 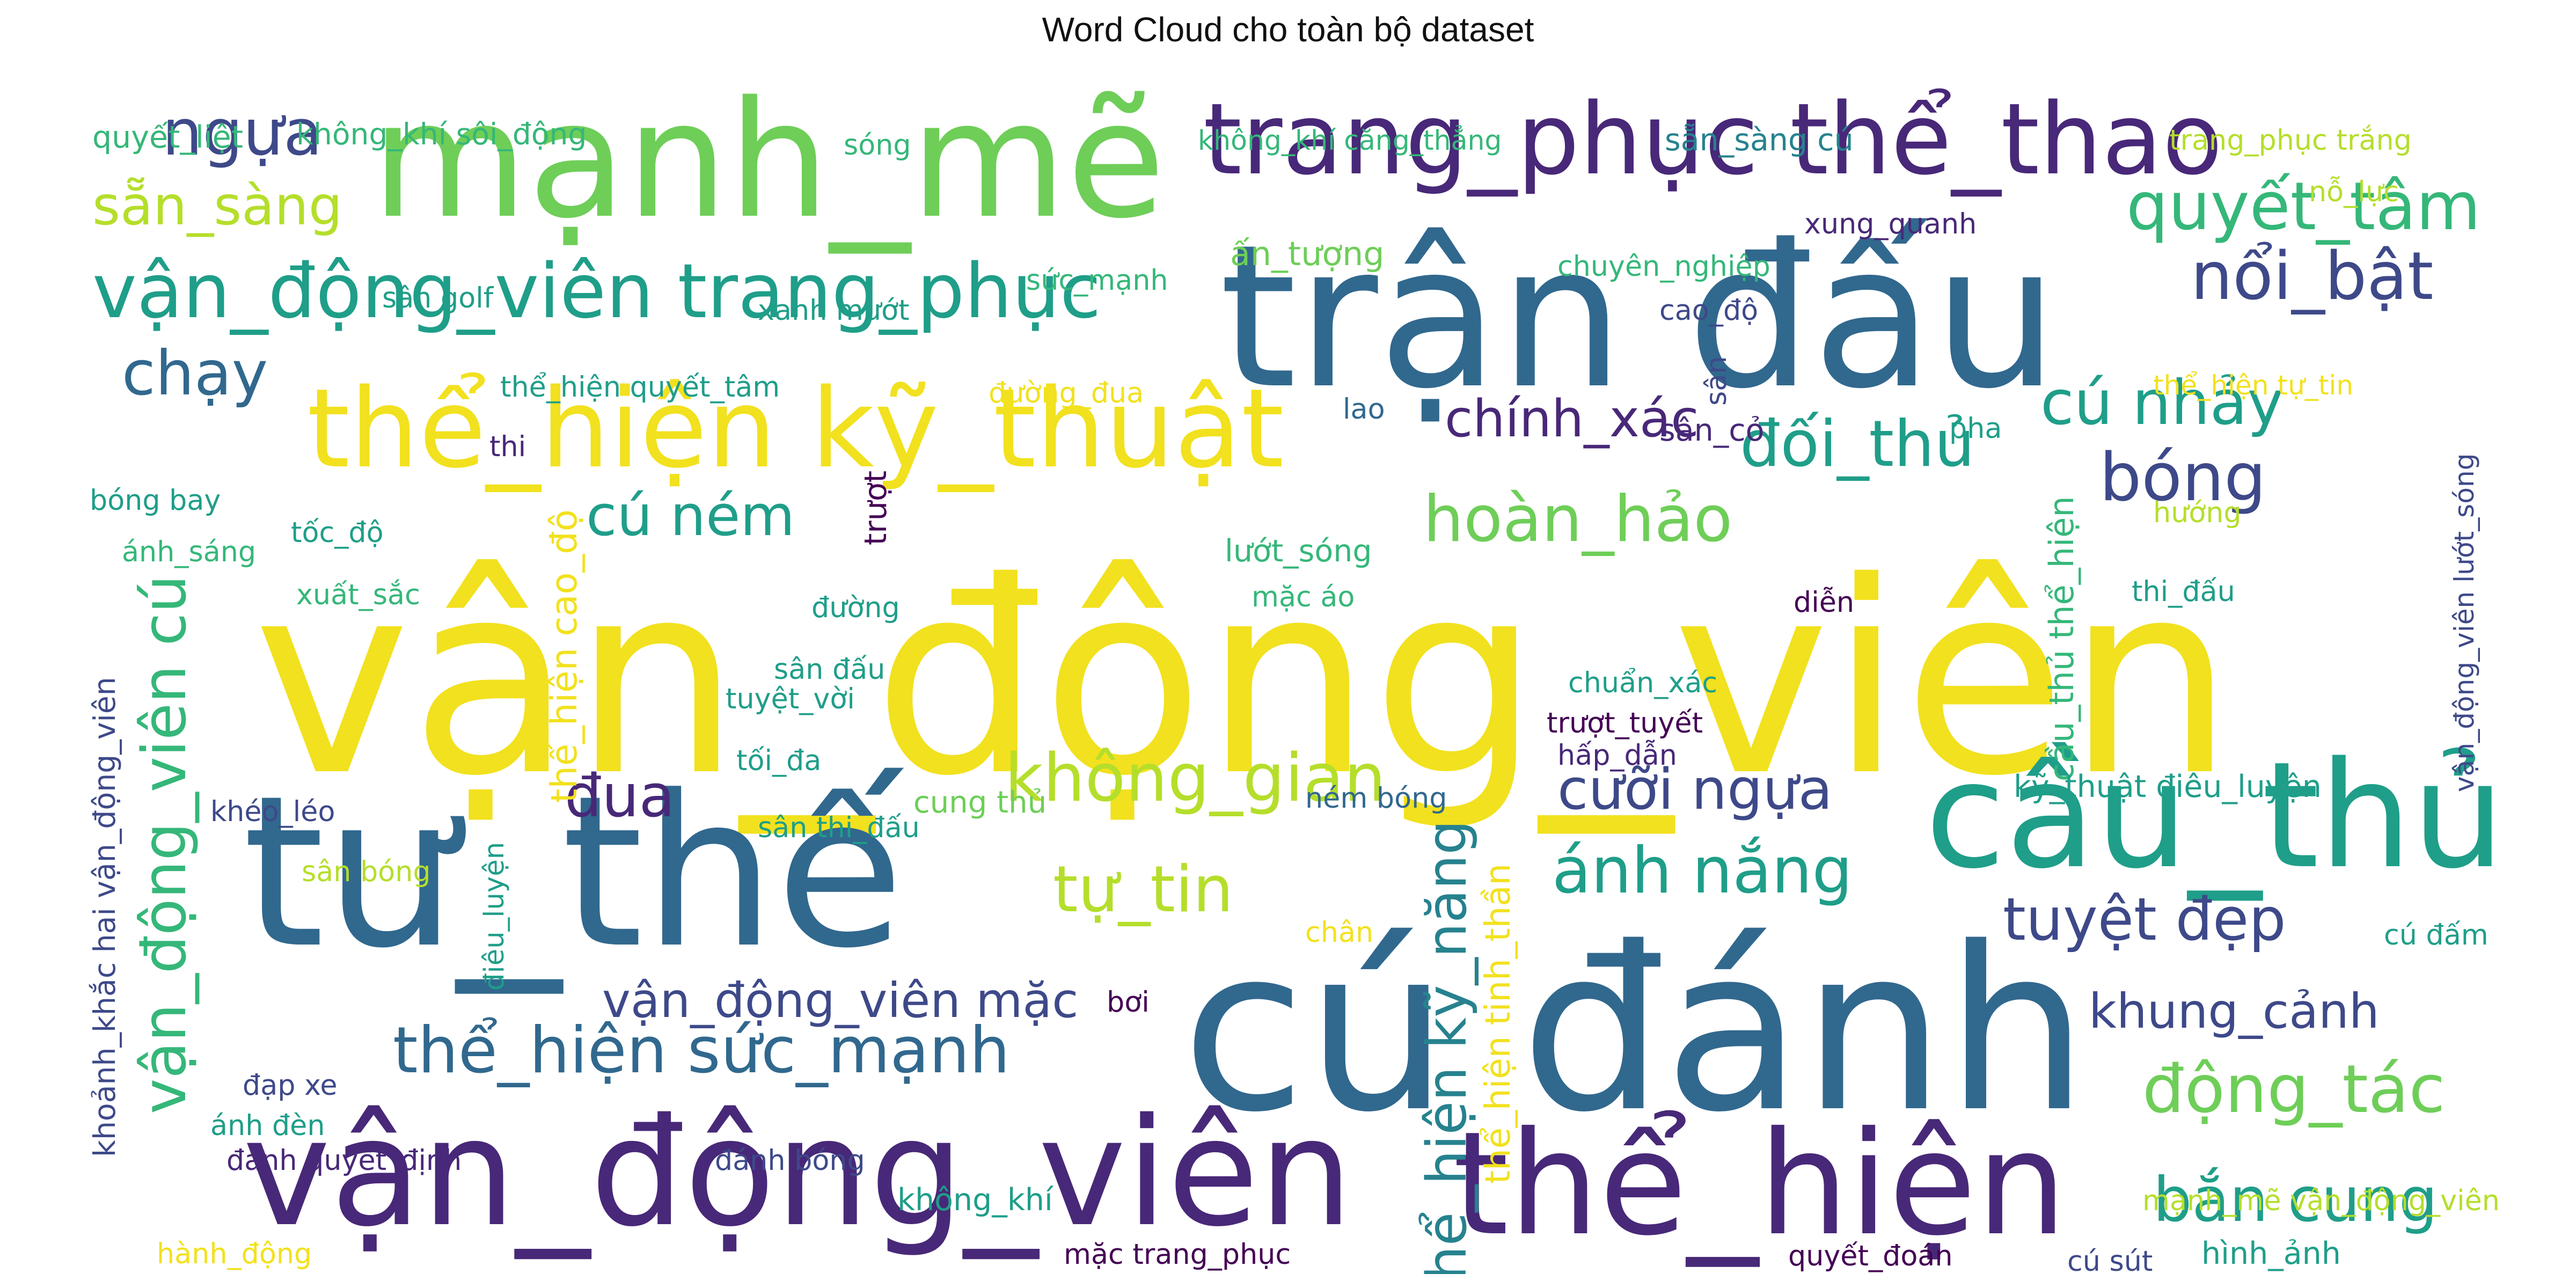 What do you see at coordinates (876, 507) in the screenshot?
I see `word-cloud-word: trượt` at bounding box center [876, 507].